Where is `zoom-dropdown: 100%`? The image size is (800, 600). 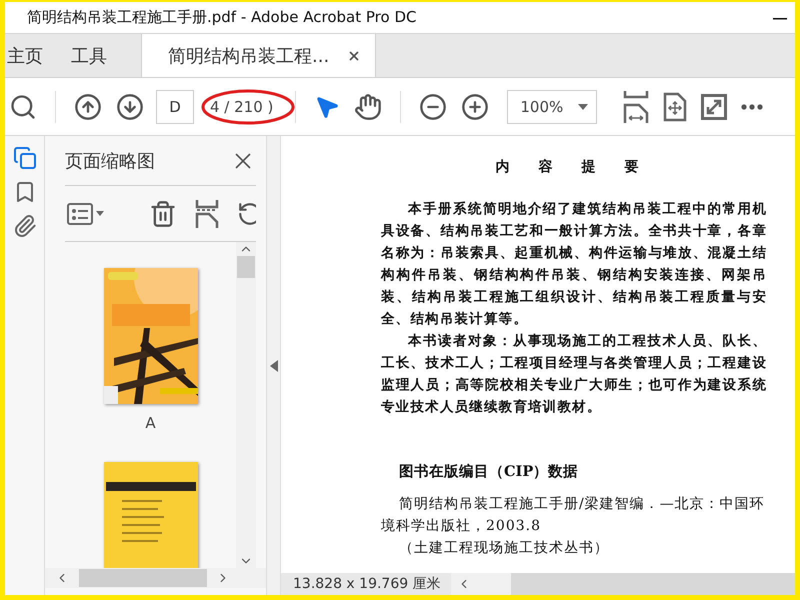 zoom-dropdown: 100% is located at coordinates (552, 107).